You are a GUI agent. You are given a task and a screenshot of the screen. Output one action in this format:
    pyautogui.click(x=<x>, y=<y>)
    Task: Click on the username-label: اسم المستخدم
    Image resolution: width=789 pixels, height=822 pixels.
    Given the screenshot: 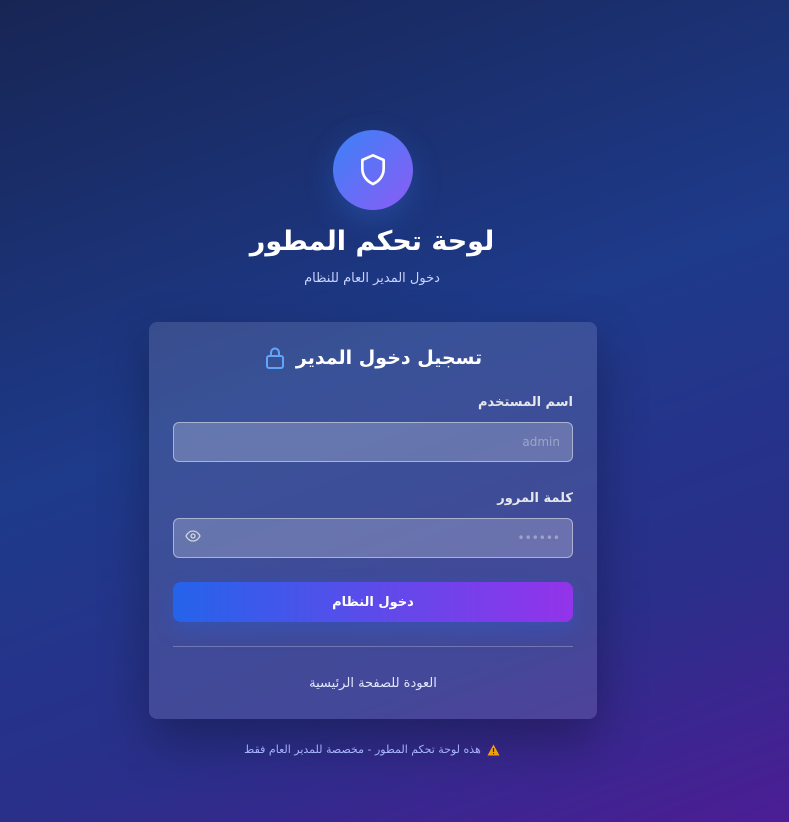 What is the action you would take?
    pyautogui.click(x=525, y=402)
    